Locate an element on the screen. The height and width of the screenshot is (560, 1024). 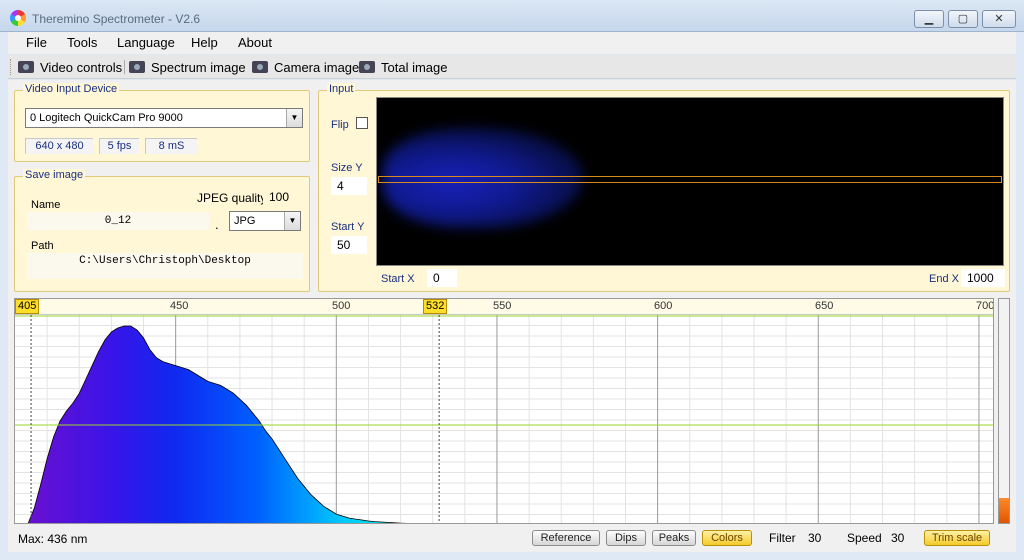
size-y-input: 4 is located at coordinates (349, 186).